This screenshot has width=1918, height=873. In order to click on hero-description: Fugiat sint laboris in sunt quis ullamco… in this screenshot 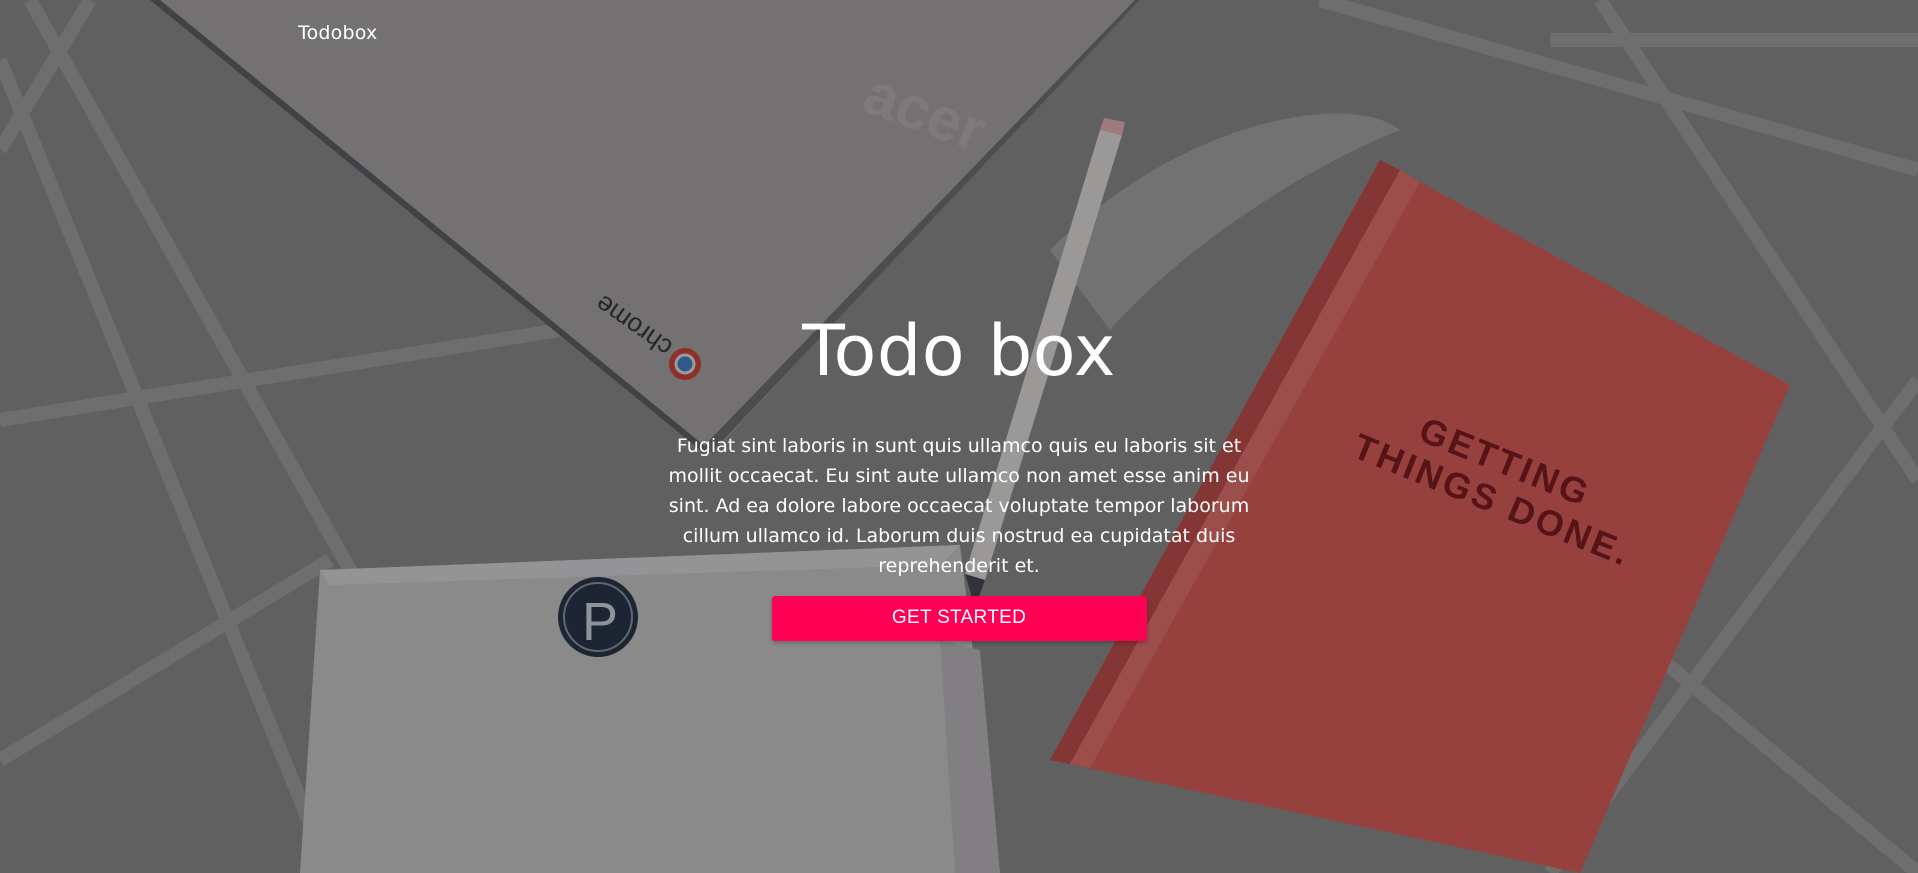, I will do `click(959, 505)`.